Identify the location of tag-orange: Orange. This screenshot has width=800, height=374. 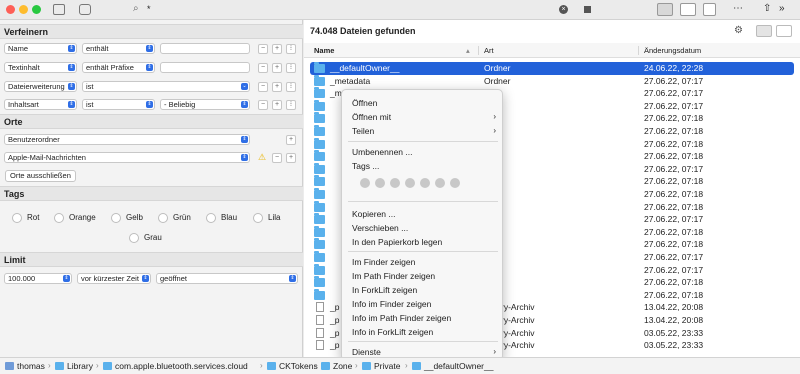
(75, 218).